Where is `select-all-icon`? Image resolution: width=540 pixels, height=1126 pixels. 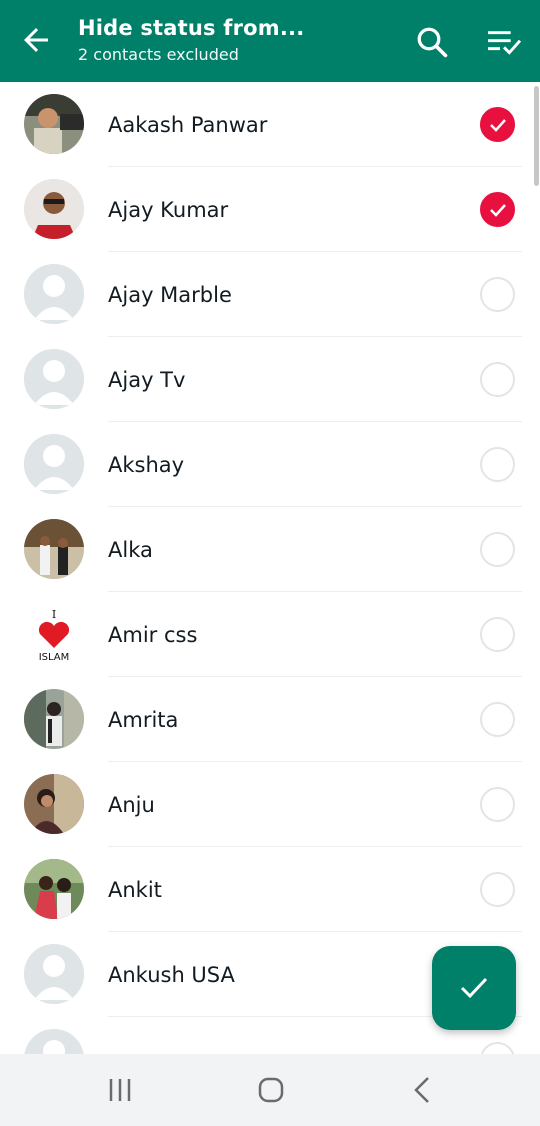
select-all-icon is located at coordinates (504, 42).